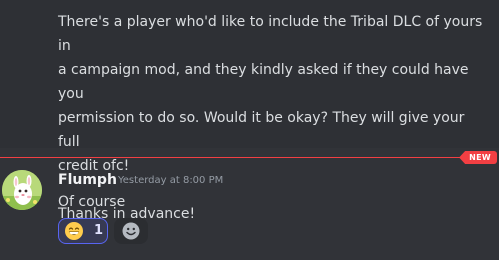 This screenshot has width=499, height=260. I want to click on grinning-face-icon, so click(74, 231).